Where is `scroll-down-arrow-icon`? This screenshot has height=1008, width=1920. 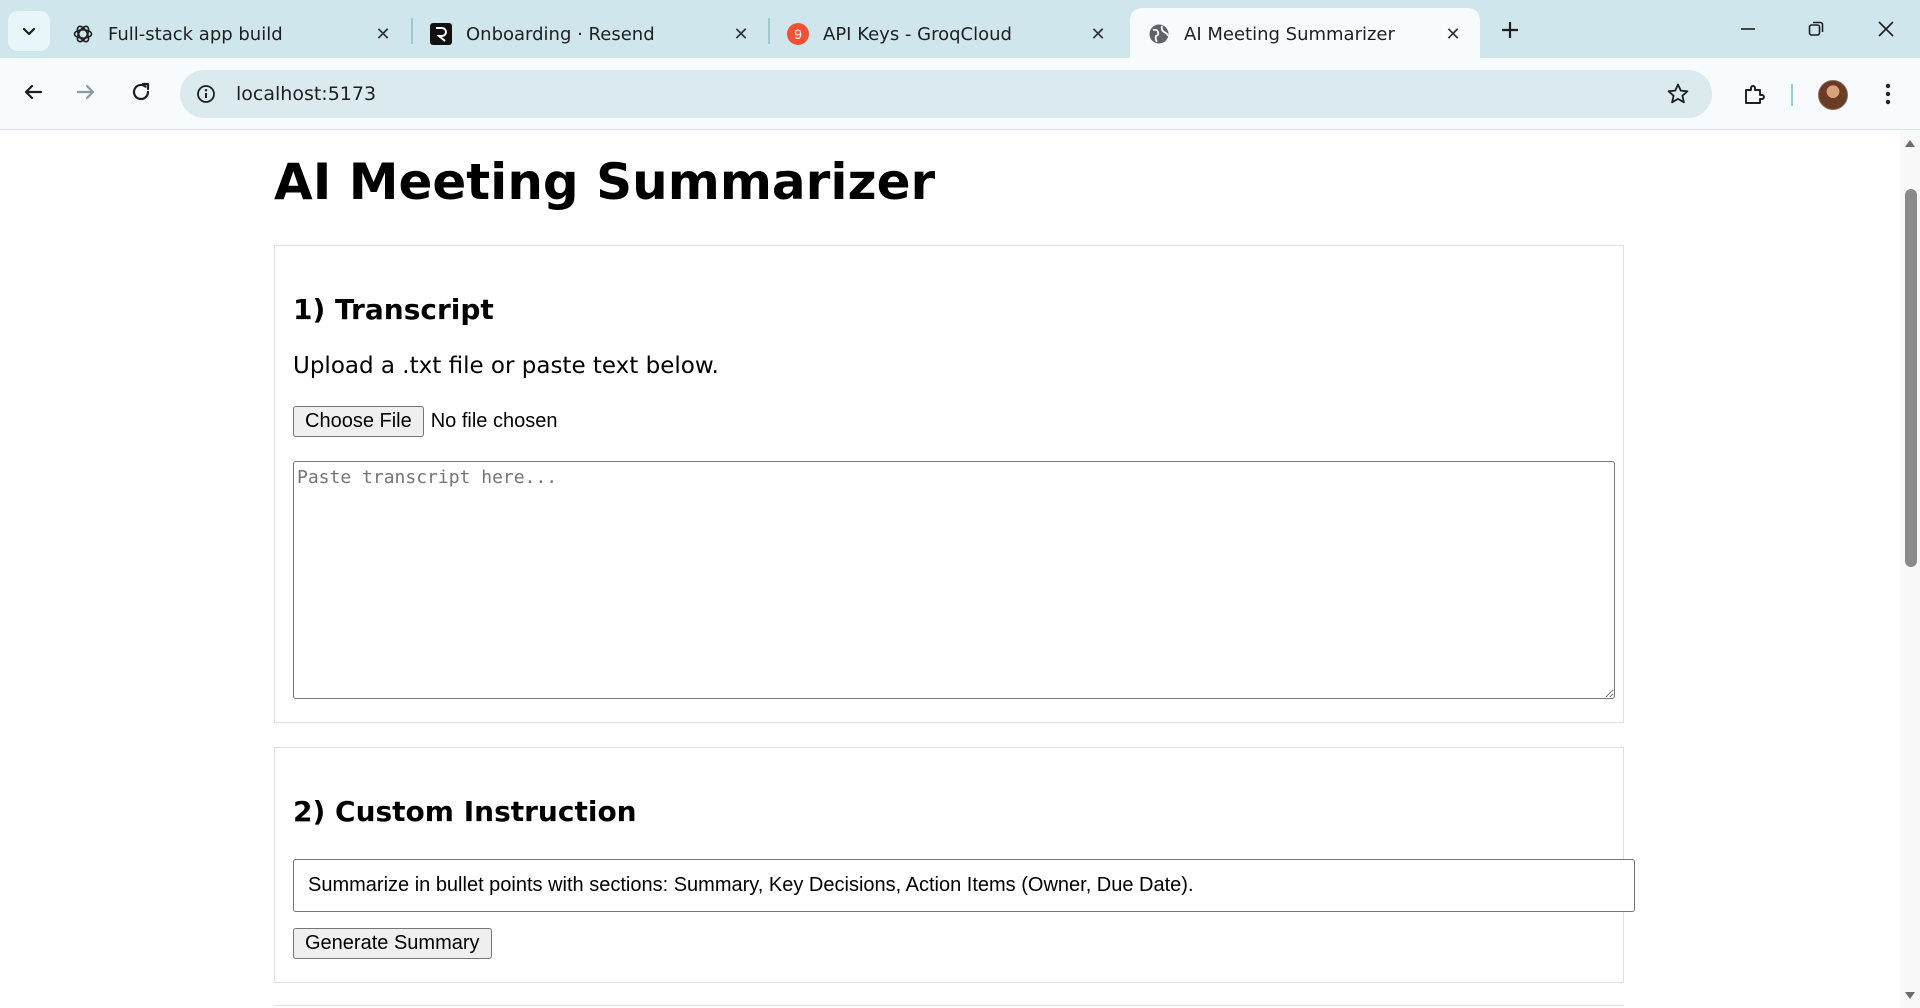
scroll-down-arrow-icon is located at coordinates (1910, 996).